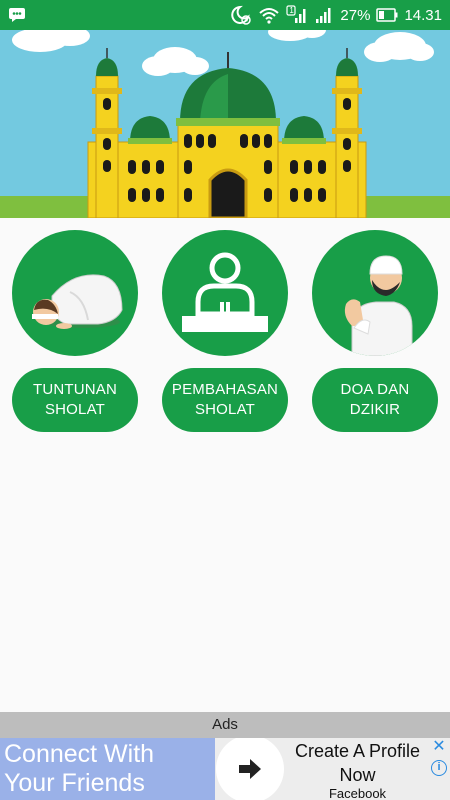  Describe the element at coordinates (250, 769) in the screenshot. I see `ad-arrow-button` at that location.